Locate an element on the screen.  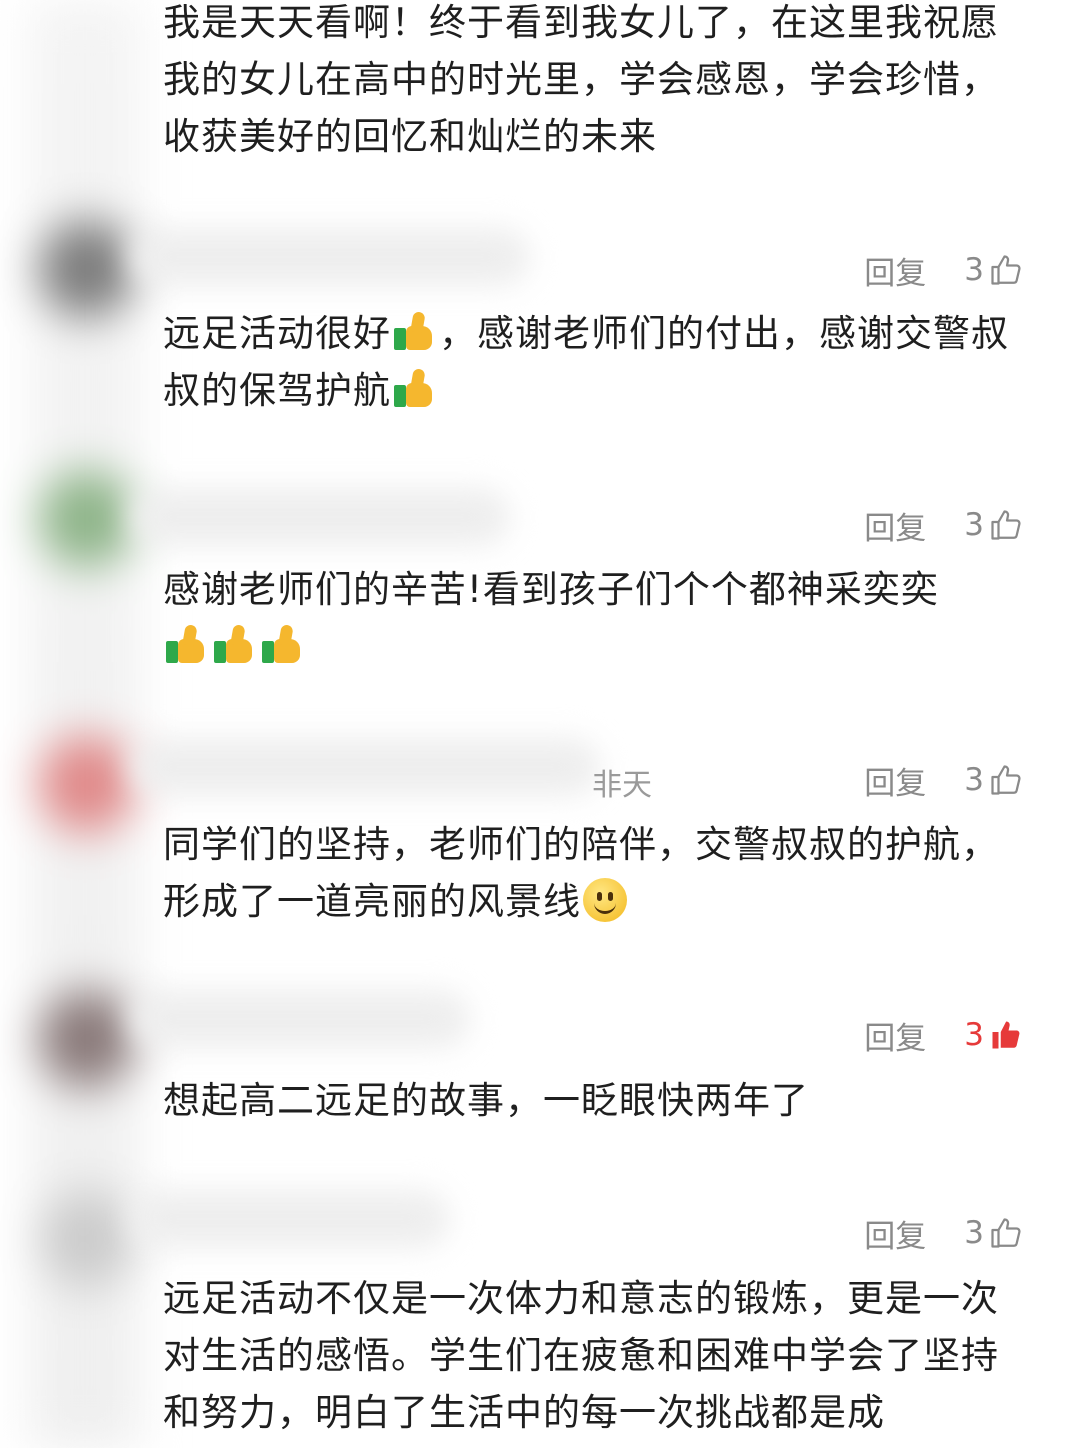
comment-text: 感谢老师们的辛苦!看到孩子们个个都神采奕奕 is located at coordinates (598, 618).